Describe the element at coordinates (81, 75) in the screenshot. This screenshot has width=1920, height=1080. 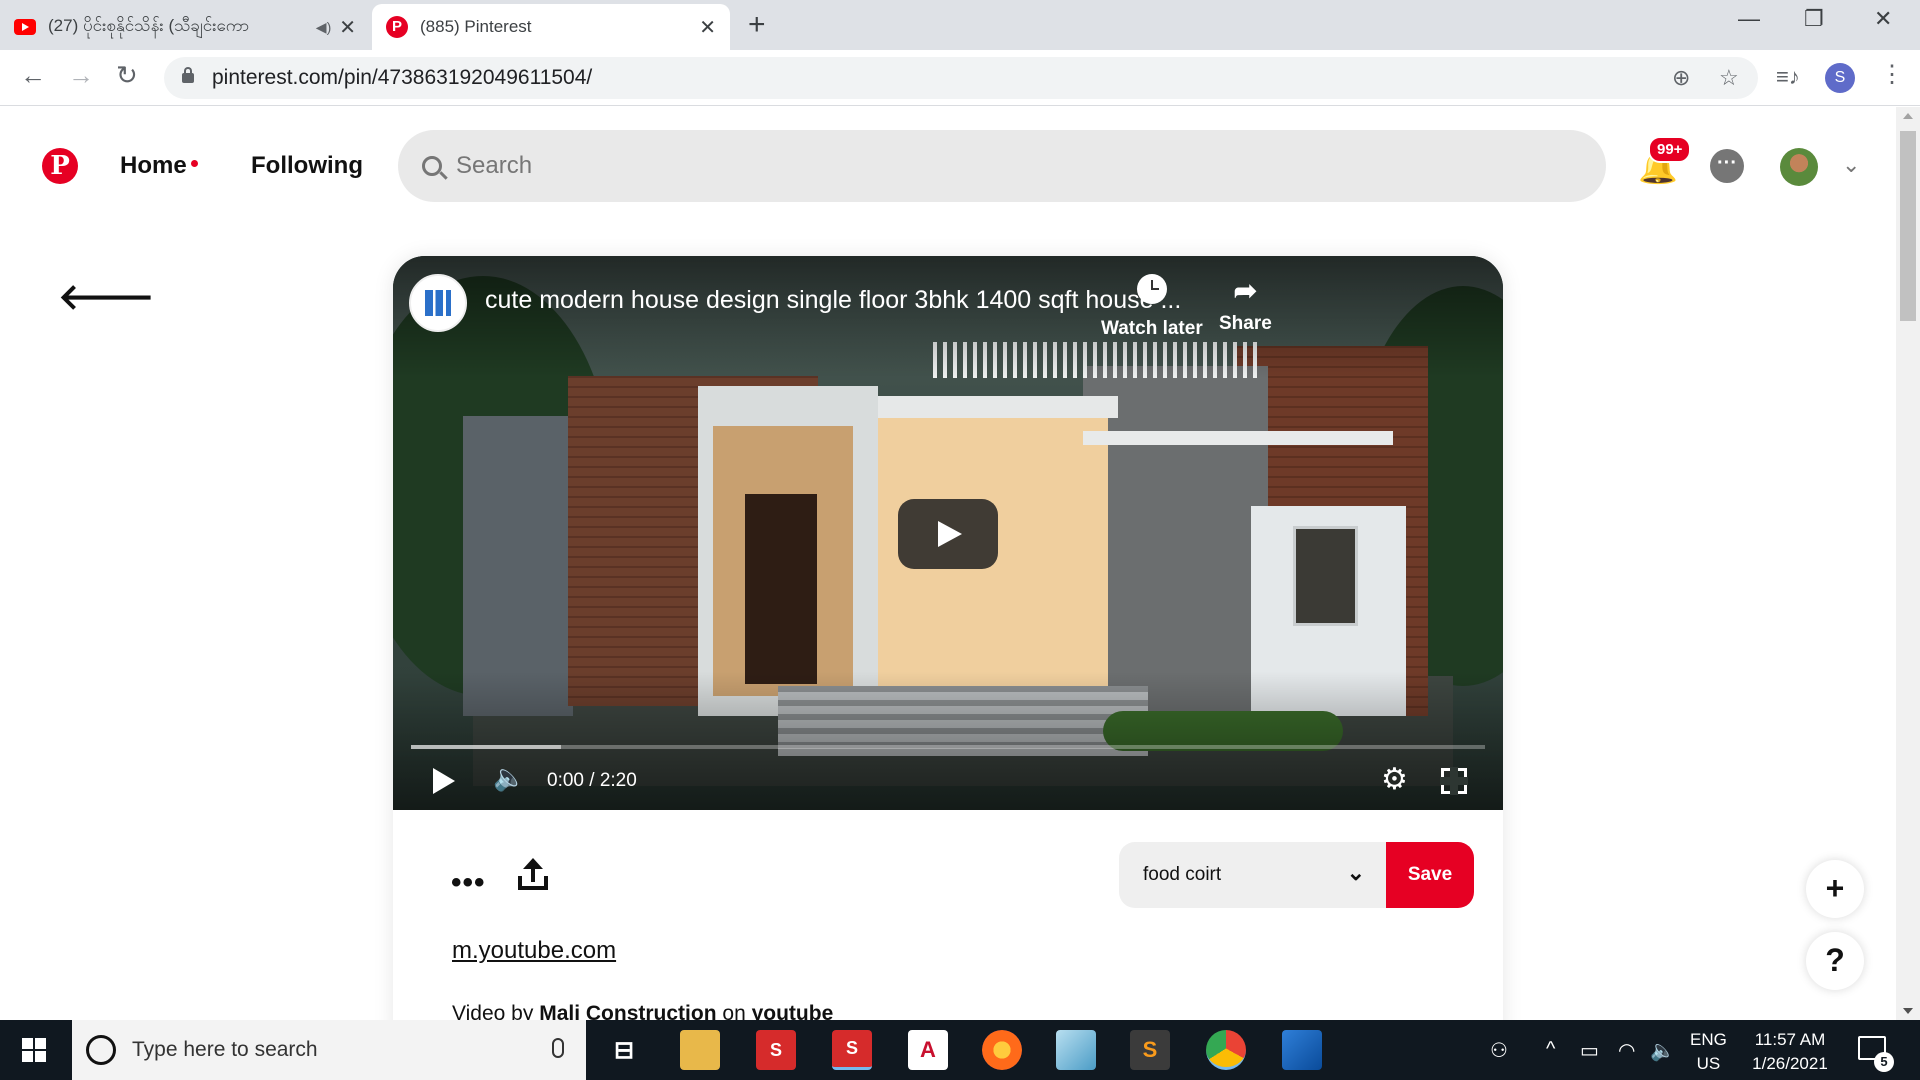
I see `forward-button: →` at that location.